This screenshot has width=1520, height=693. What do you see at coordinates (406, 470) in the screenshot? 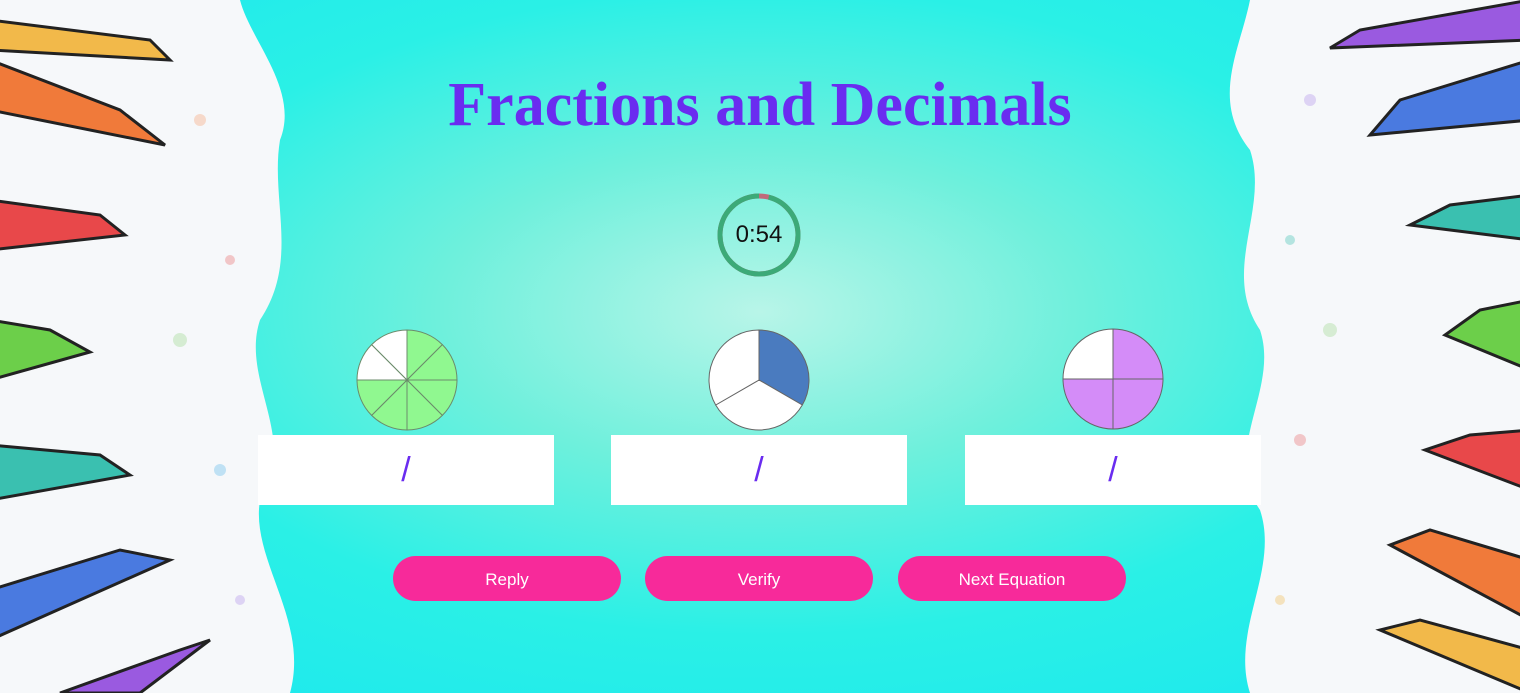
I see `answer-field-1: /` at bounding box center [406, 470].